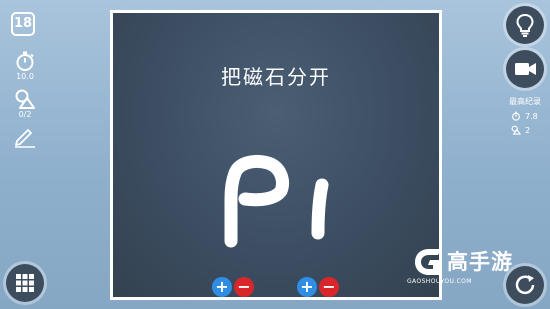 This screenshot has height=309, width=550. Describe the element at coordinates (525, 101) in the screenshot. I see `records-title: 最高纪录` at that location.